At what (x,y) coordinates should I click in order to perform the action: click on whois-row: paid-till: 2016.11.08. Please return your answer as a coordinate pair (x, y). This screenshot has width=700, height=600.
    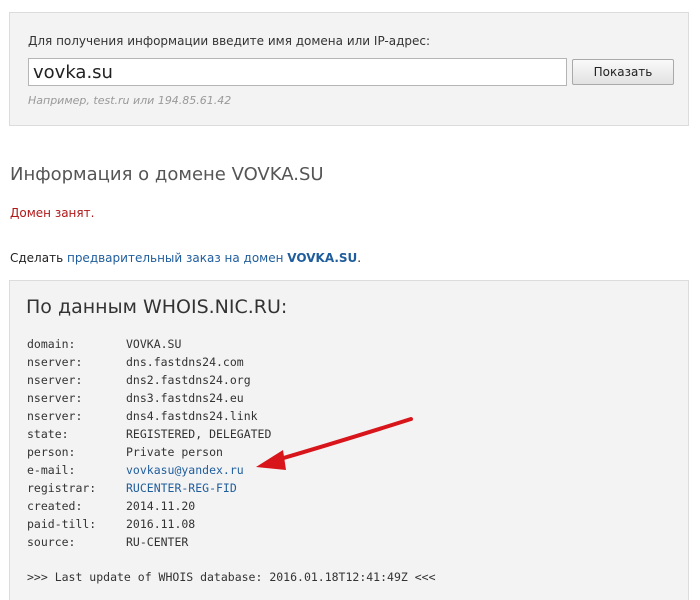
    Looking at the image, I should click on (149, 524).